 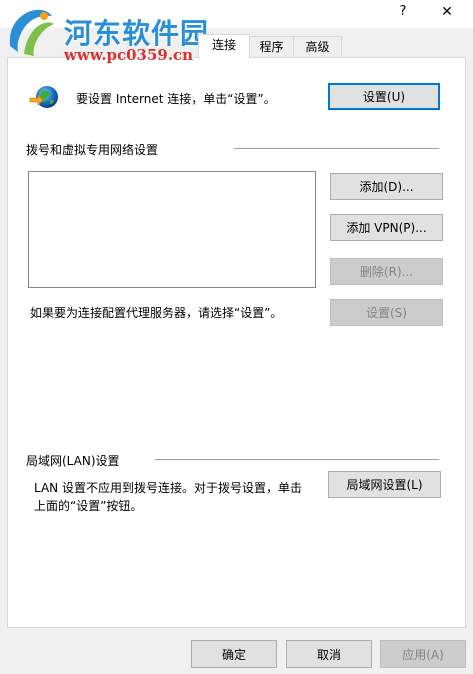 I want to click on tab-connections: 连接, so click(x=224, y=46).